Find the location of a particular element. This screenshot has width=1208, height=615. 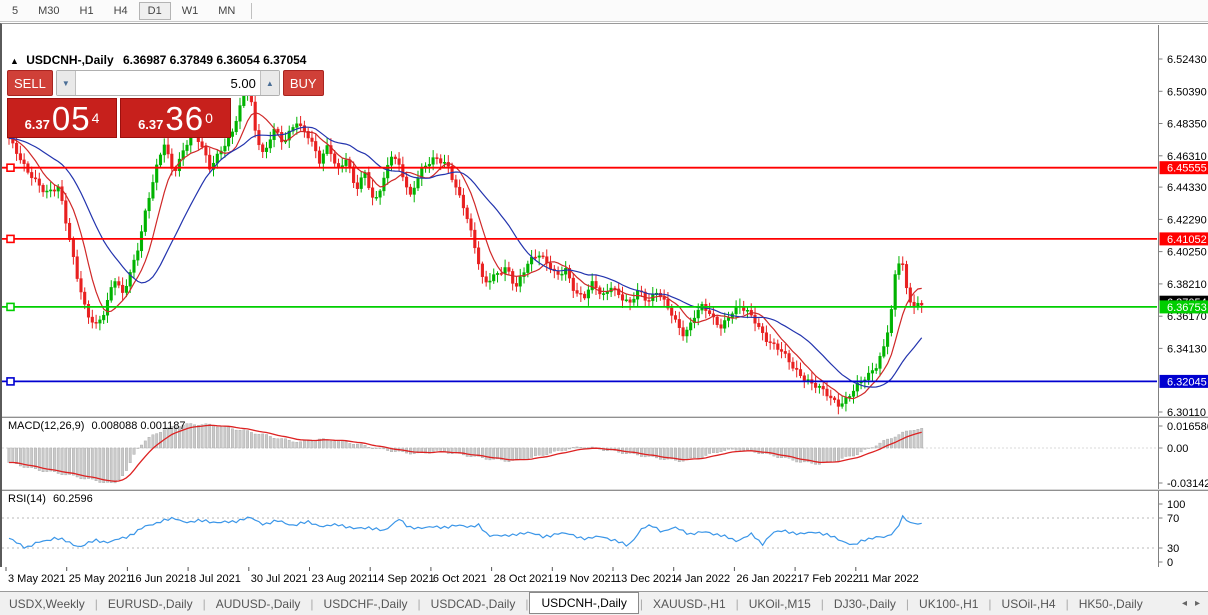

volume-control: ▼ ▲ is located at coordinates (167, 83).